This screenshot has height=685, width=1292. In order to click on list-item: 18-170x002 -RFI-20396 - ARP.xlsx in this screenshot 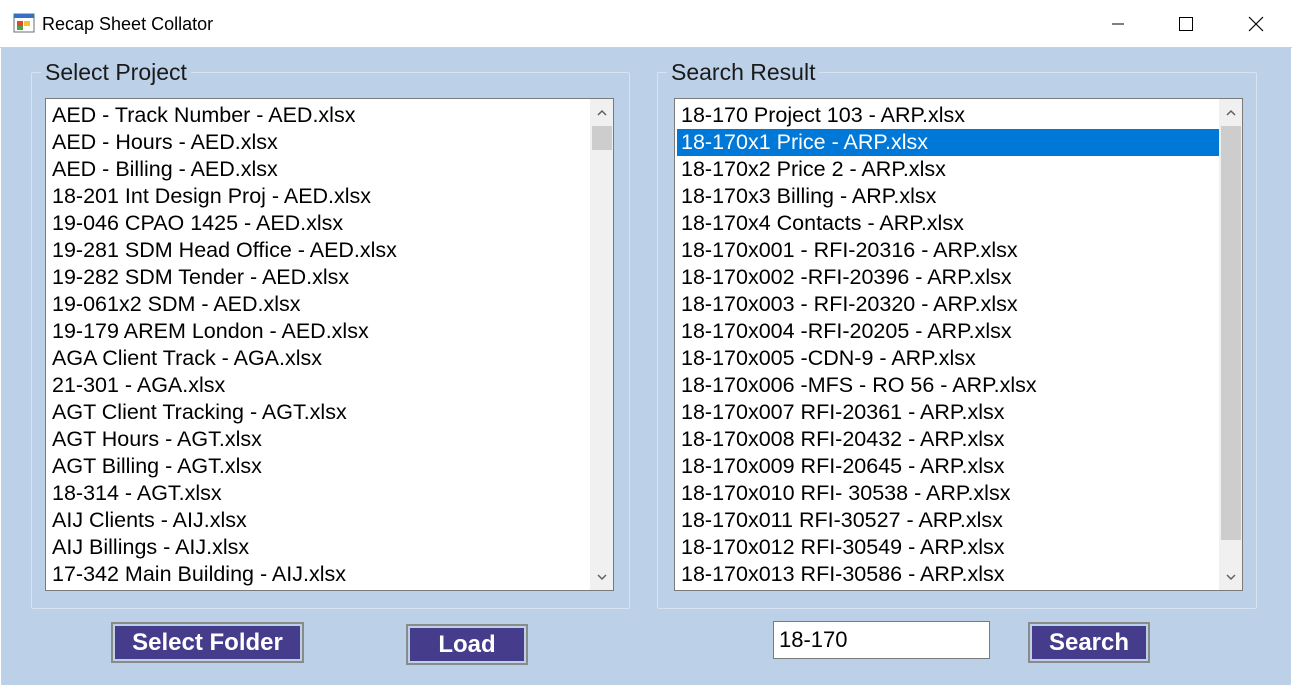, I will do `click(949, 277)`.